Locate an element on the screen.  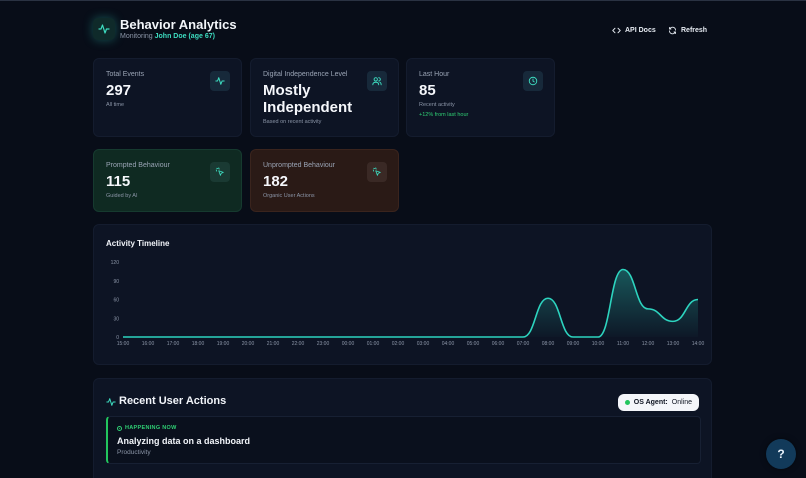
y-tick-label: 120 is located at coordinates (115, 263).